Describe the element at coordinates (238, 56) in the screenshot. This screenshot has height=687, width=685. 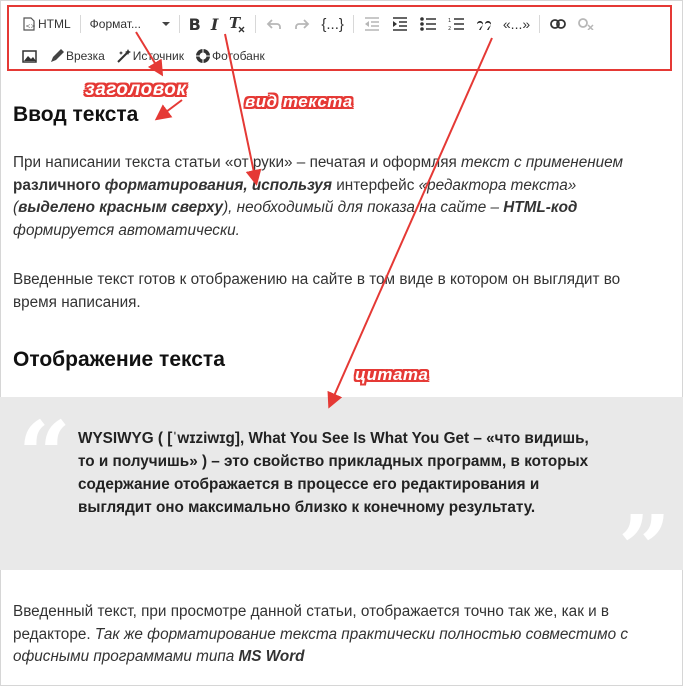
I see `photobank-button-label: Фотобанк` at that location.